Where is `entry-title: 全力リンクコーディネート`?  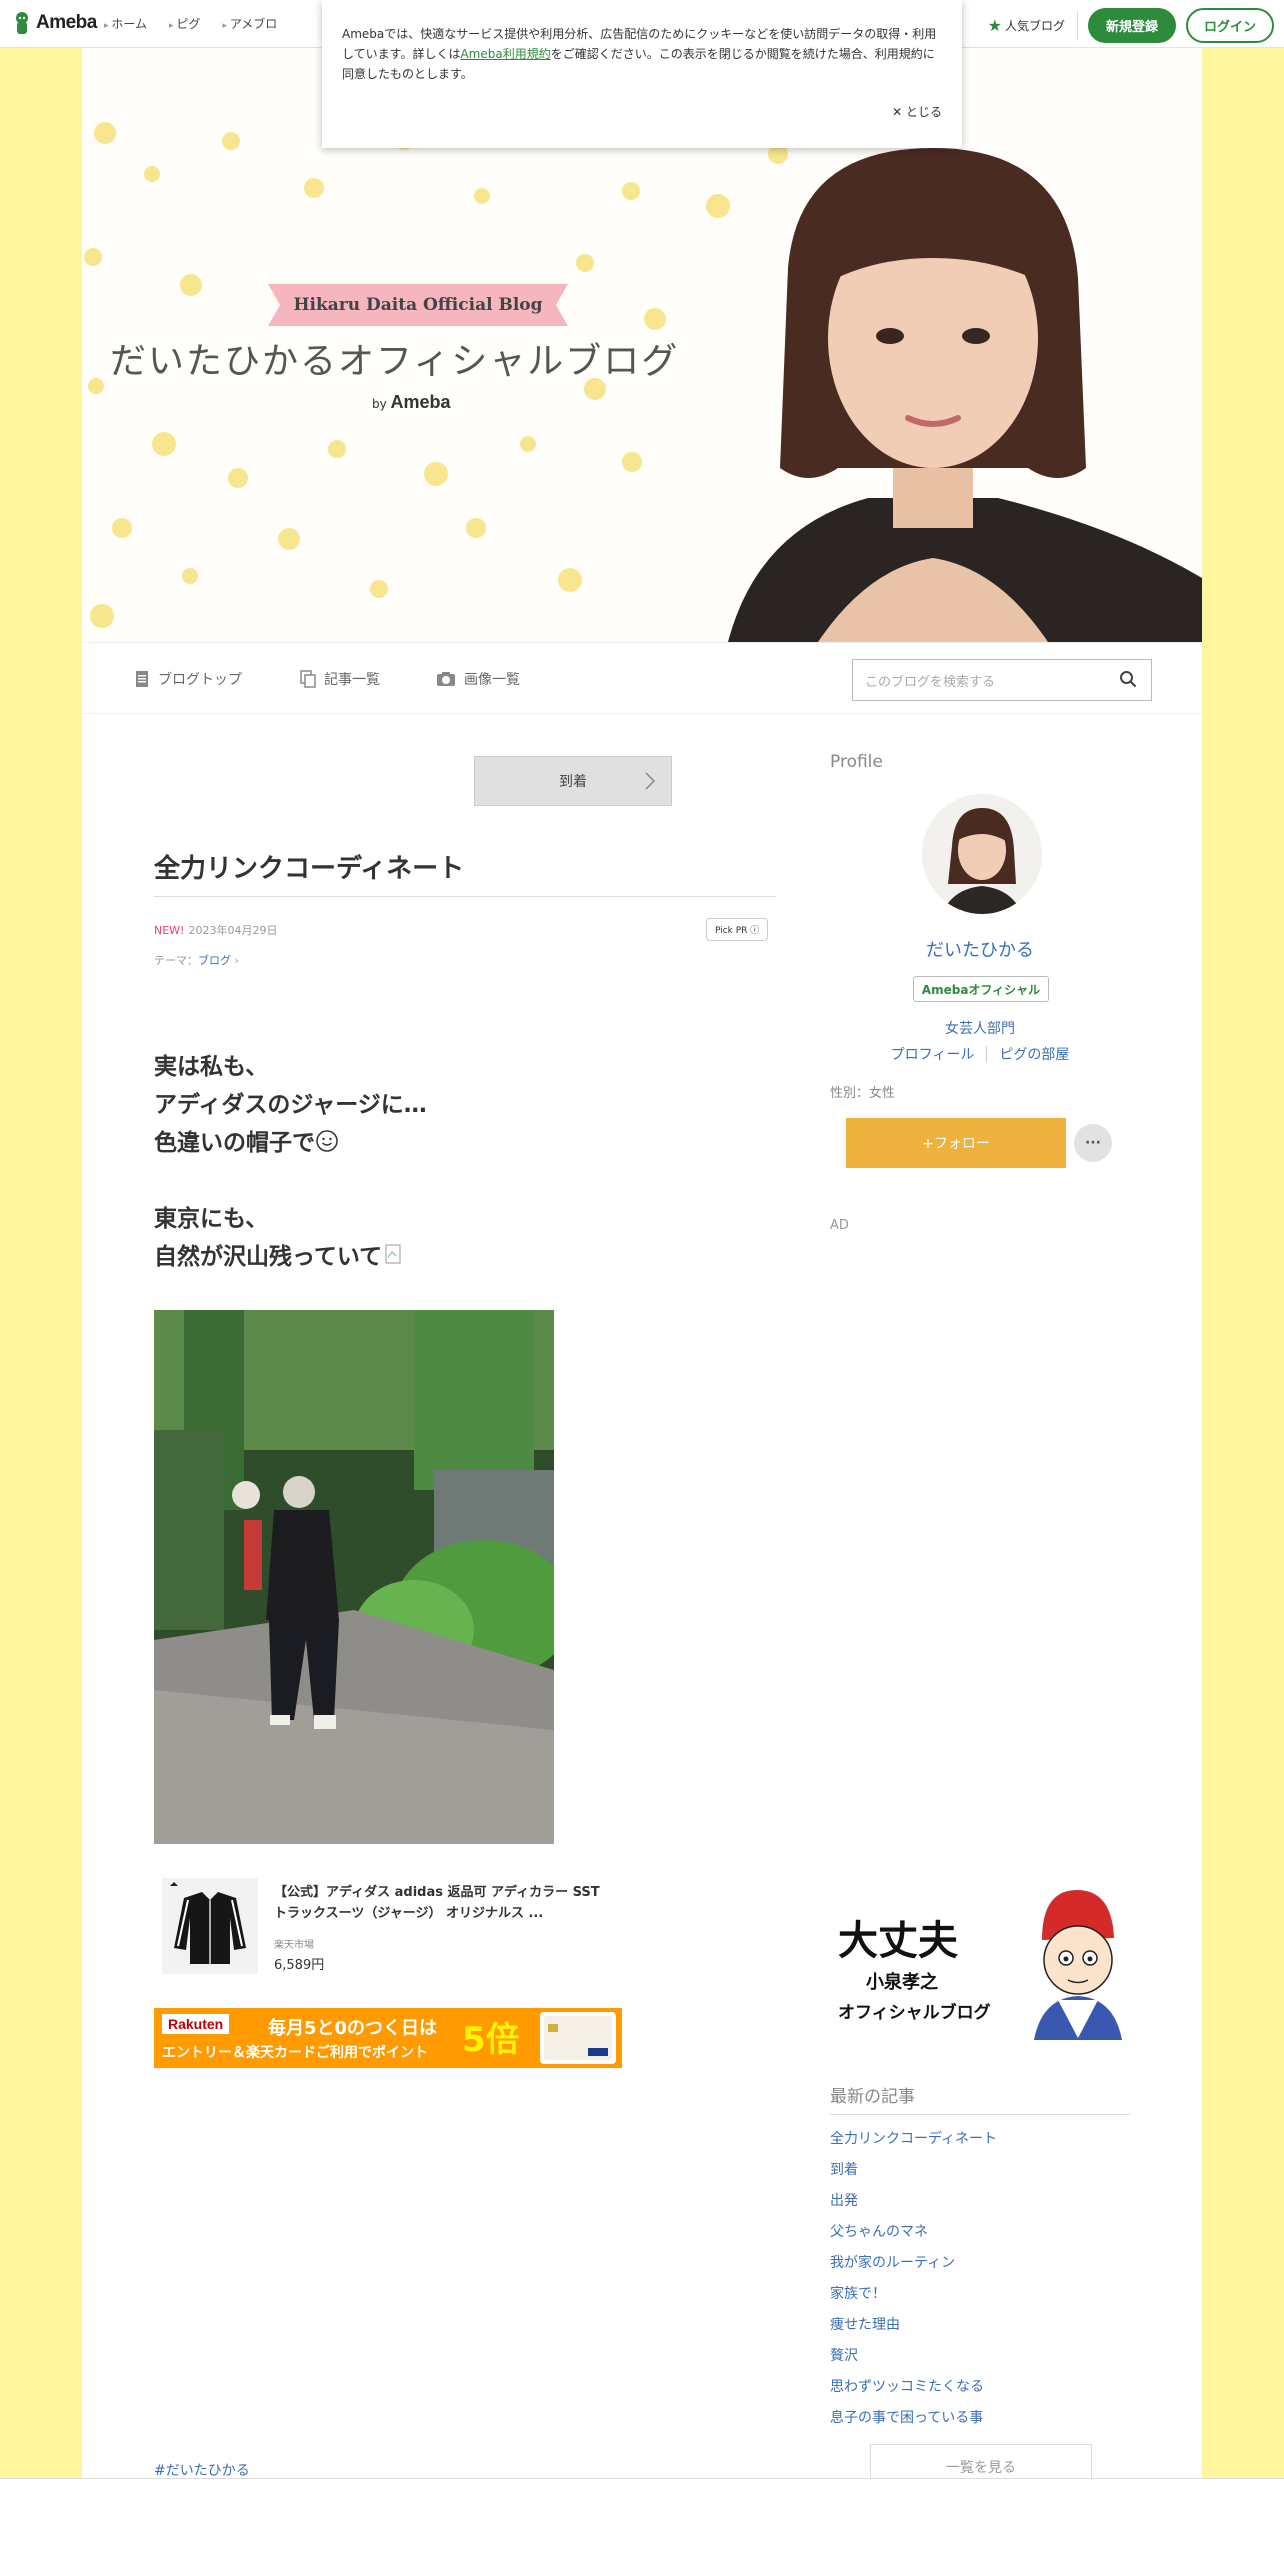 entry-title: 全力リンクコーディネート is located at coordinates (309, 866).